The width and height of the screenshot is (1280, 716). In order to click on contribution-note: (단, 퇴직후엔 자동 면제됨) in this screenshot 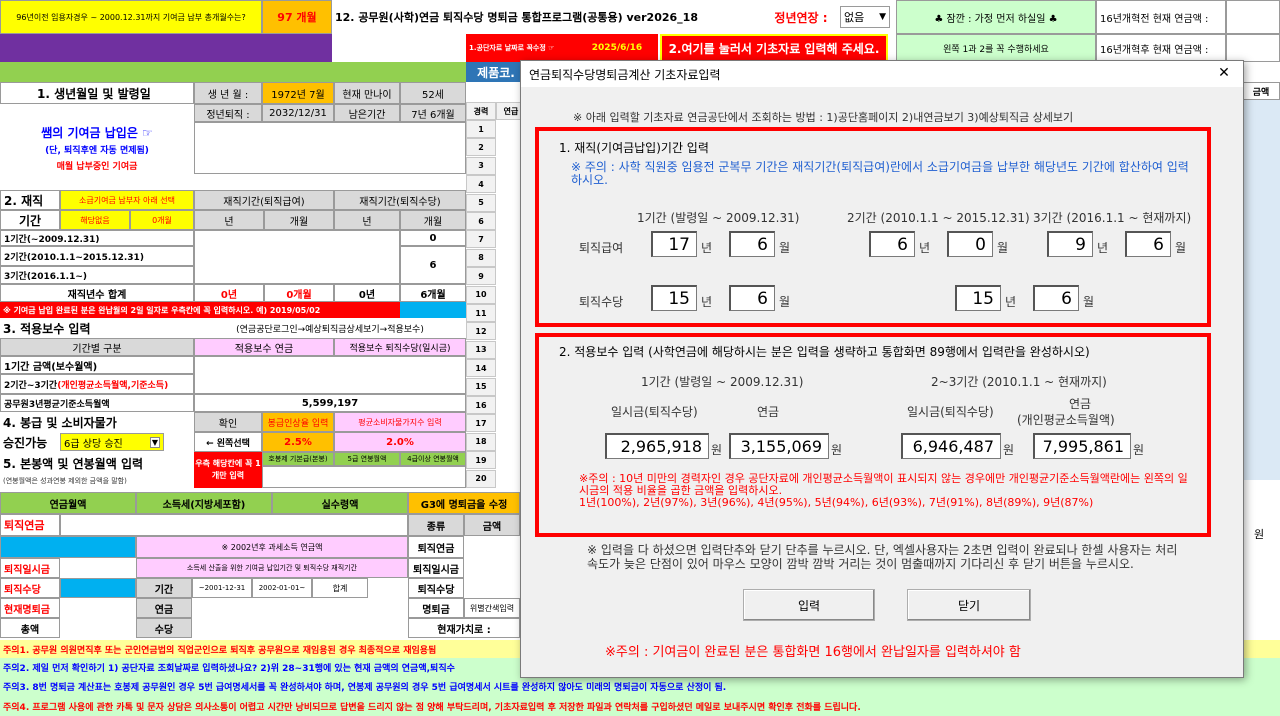, I will do `click(97, 150)`.